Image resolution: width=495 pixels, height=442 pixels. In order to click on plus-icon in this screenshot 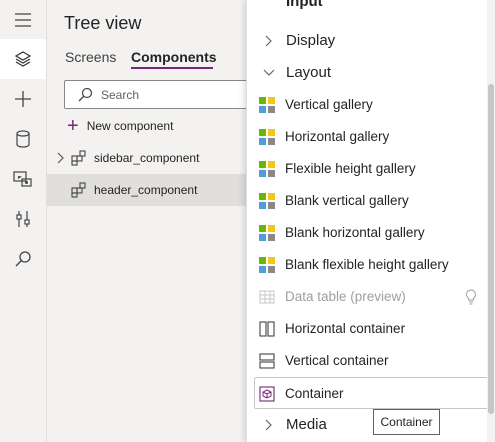, I will do `click(23, 99)`.